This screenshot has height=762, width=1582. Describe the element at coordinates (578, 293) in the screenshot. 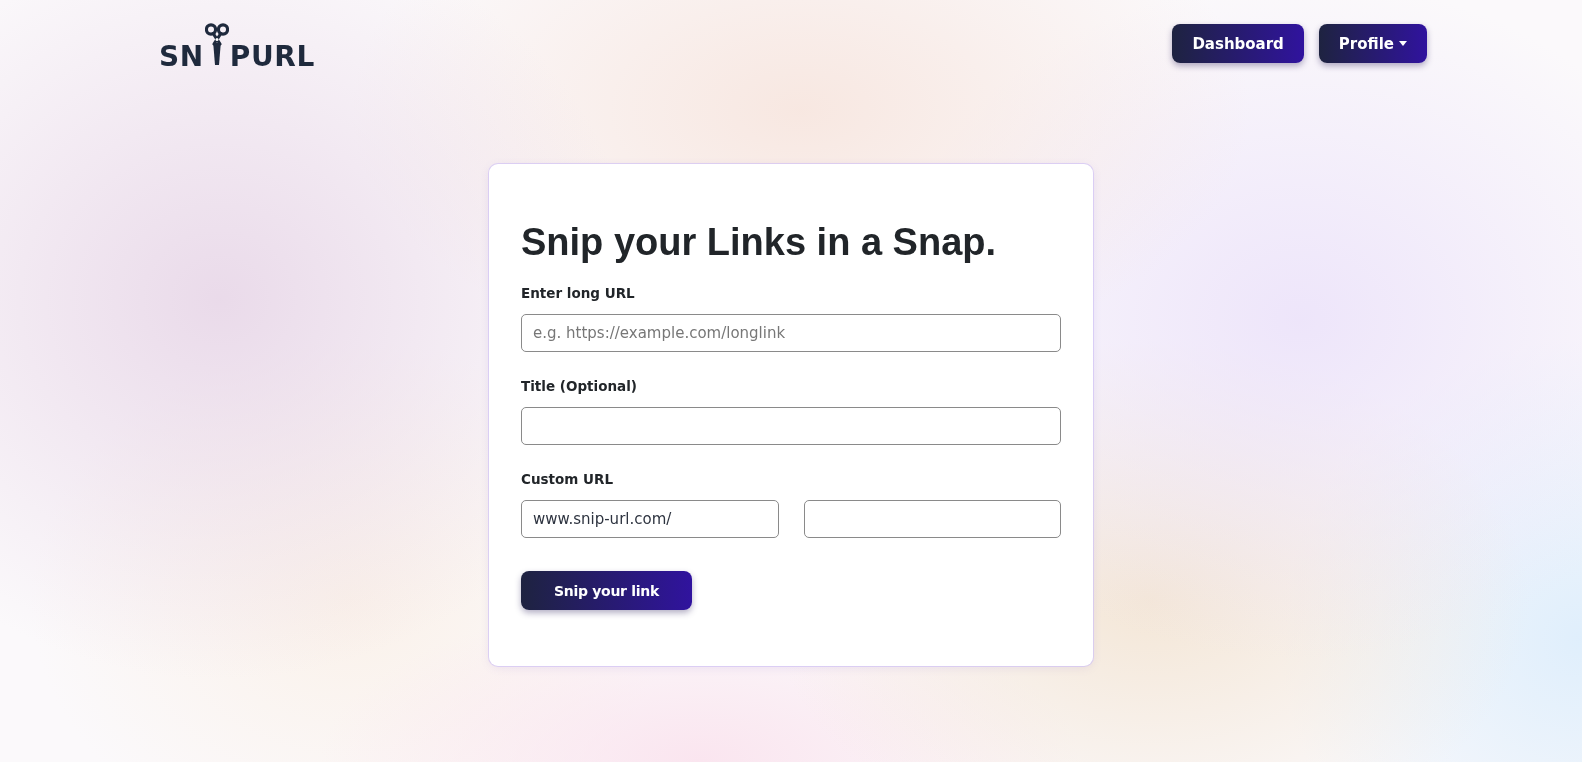

I see `field-label: Enter long URL` at that location.